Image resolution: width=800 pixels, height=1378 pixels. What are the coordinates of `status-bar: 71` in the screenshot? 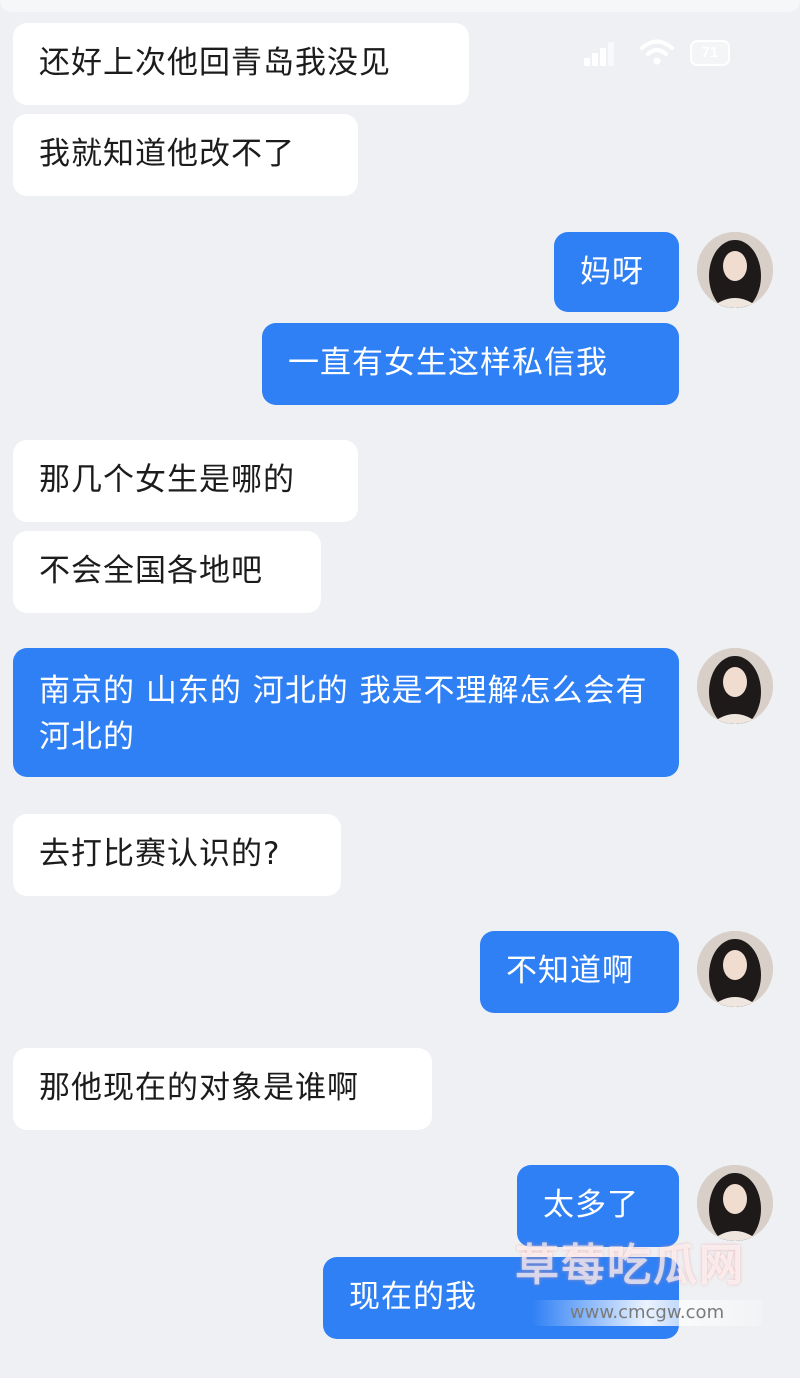 It's located at (664, 53).